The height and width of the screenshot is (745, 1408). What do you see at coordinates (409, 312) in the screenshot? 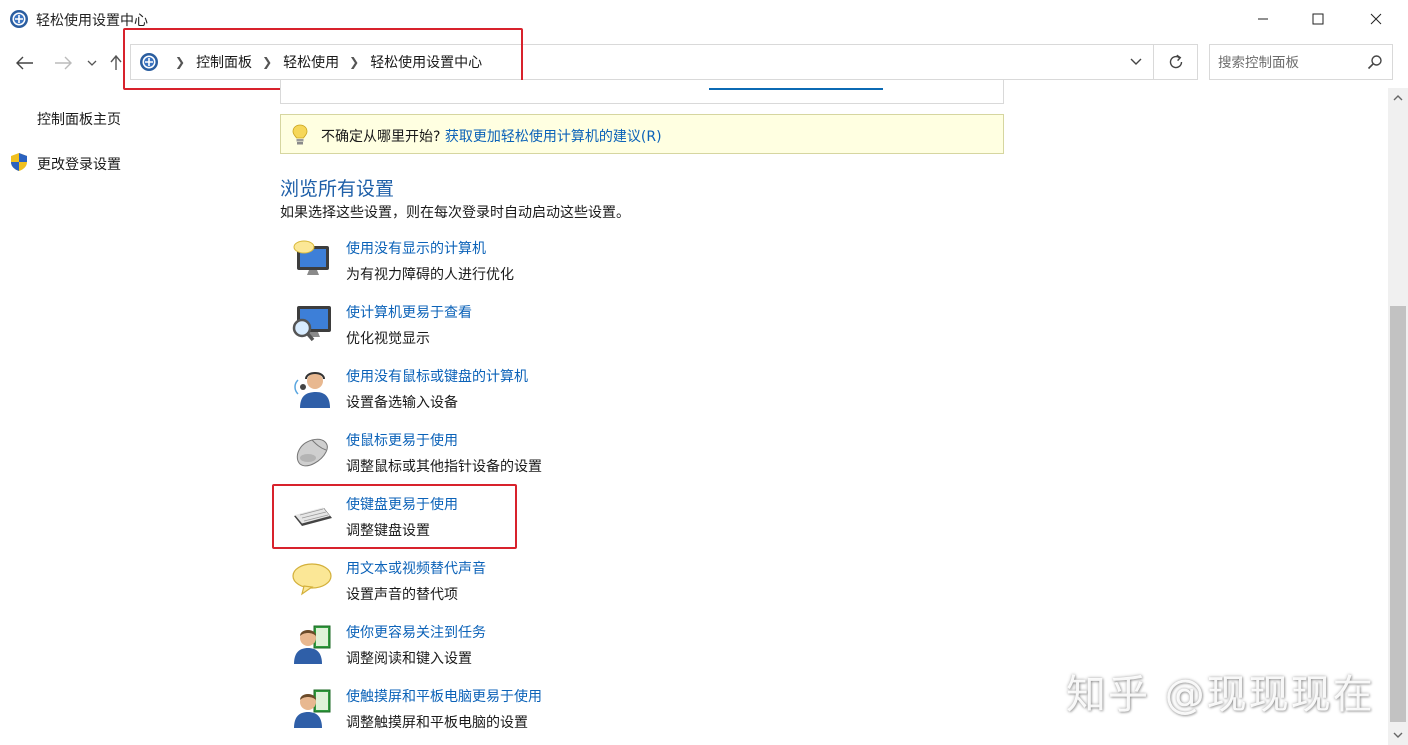
I see `setting-item-title: 使计算机更易于查看` at bounding box center [409, 312].